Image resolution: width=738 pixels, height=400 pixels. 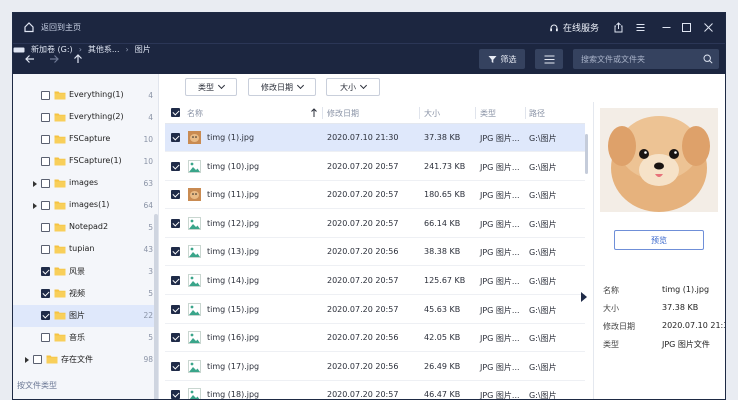 I want to click on file-size: 42.05 KB, so click(x=442, y=338).